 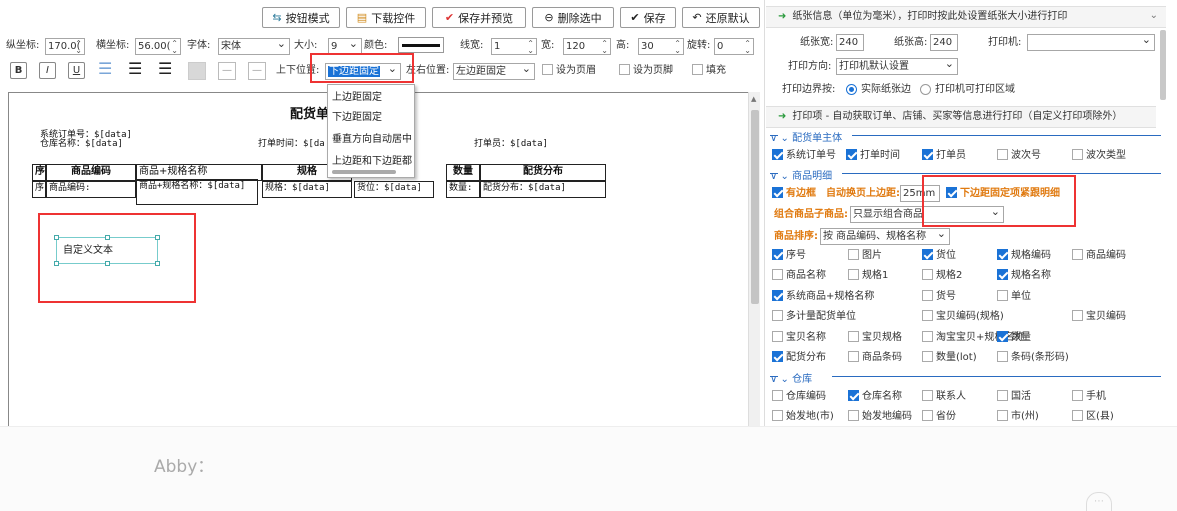 I want to click on dropdown-item-top-fixed: 上边距固定, so click(x=372, y=97).